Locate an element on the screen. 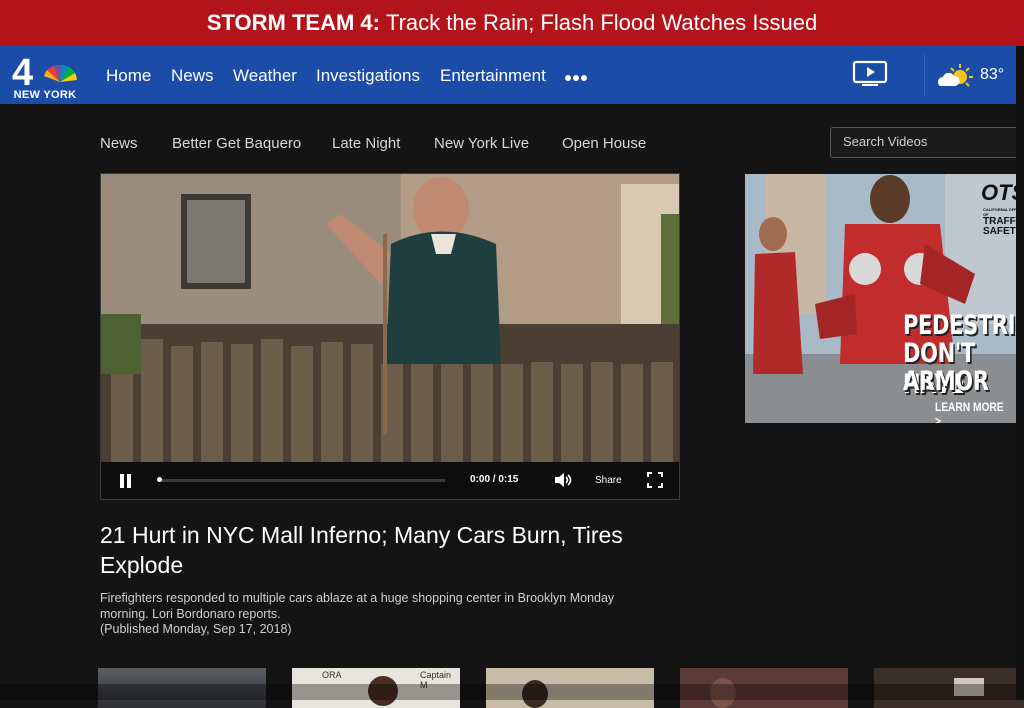  subnav-new-york-live: New York Live is located at coordinates (481, 143).